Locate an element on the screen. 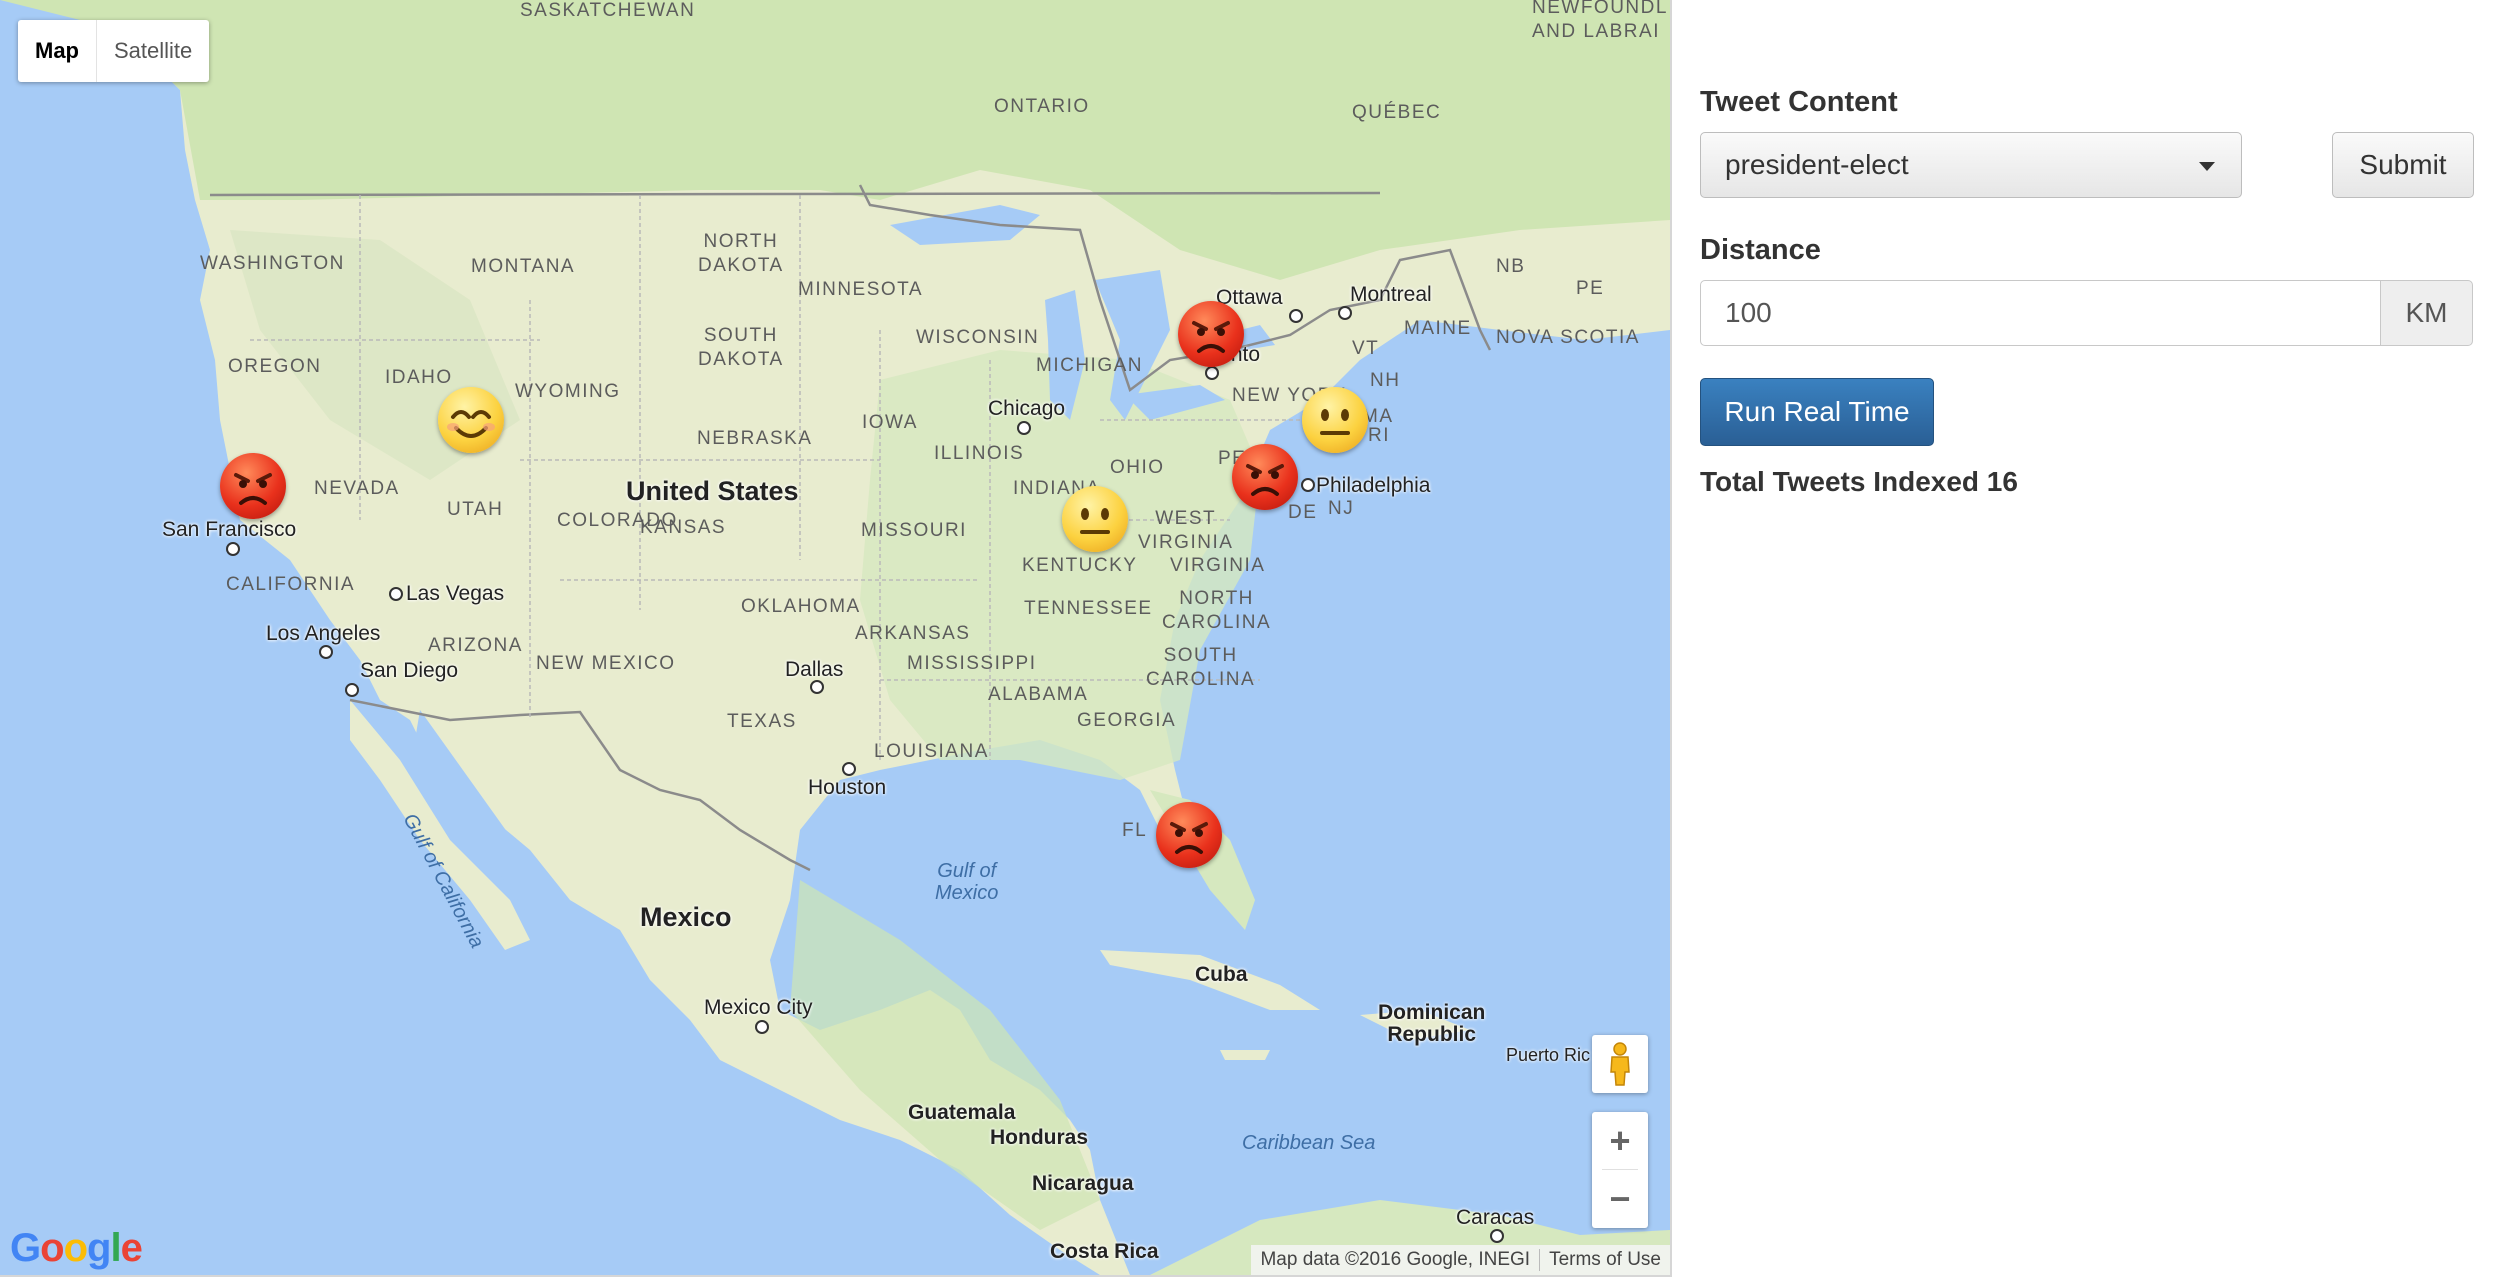  zoom-control: + − is located at coordinates (1620, 1170).